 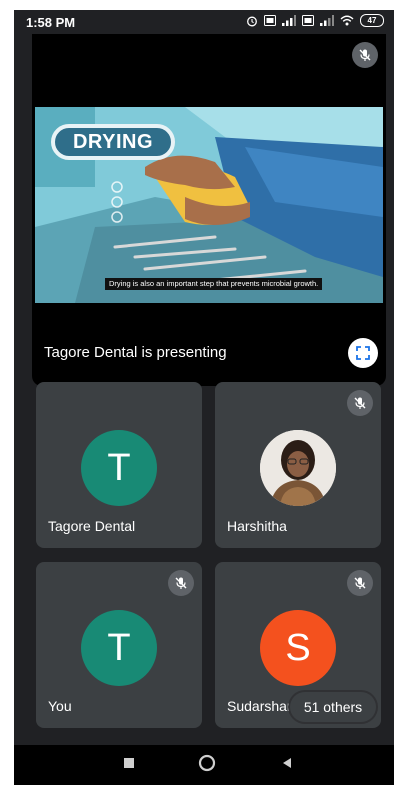 I want to click on recents-button, so click(x=129, y=765).